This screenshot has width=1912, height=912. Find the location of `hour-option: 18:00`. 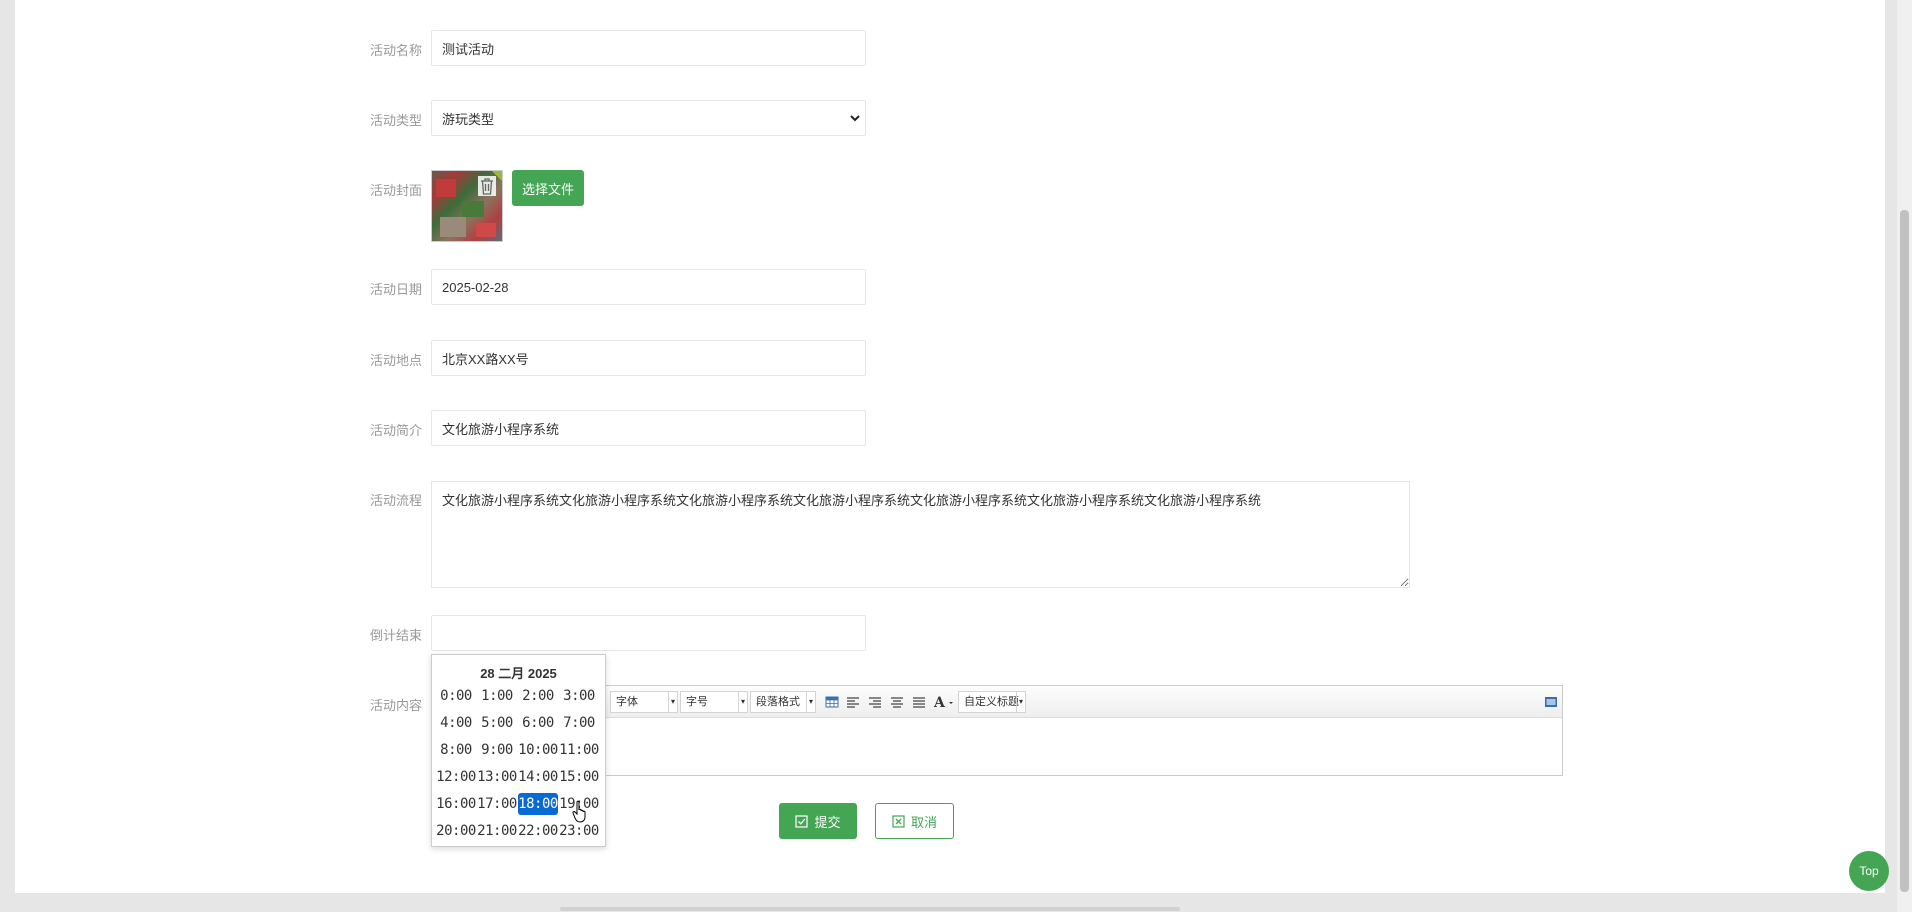

hour-option: 18:00 is located at coordinates (538, 804).